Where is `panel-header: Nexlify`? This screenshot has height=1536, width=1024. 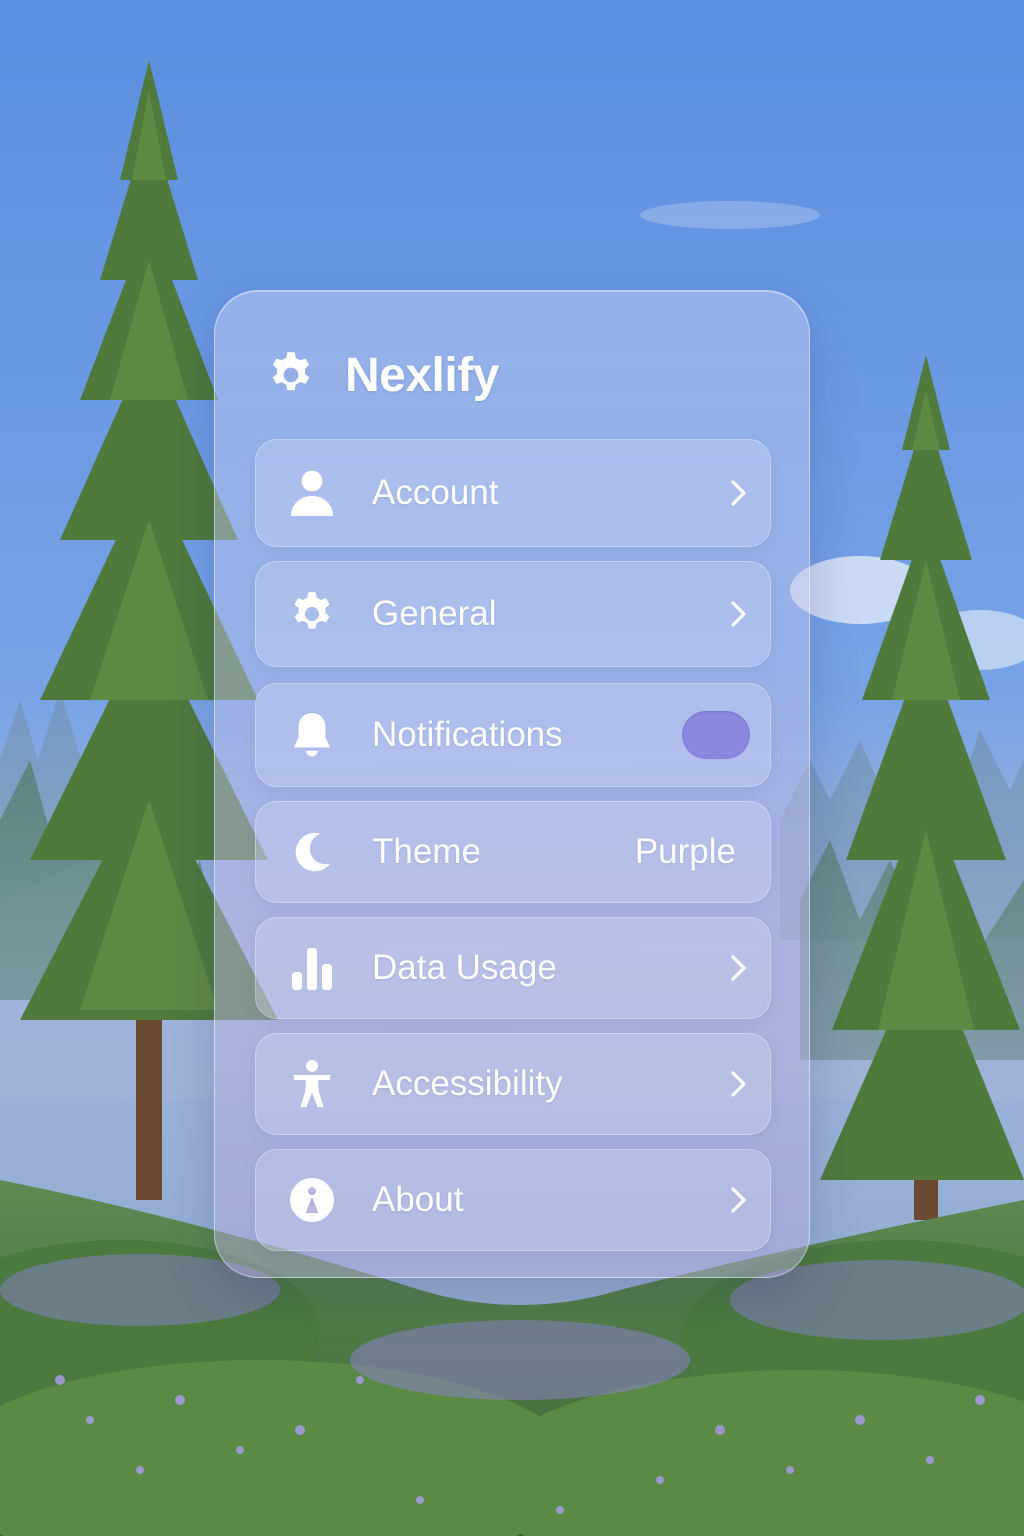 panel-header: Nexlify is located at coordinates (382, 375).